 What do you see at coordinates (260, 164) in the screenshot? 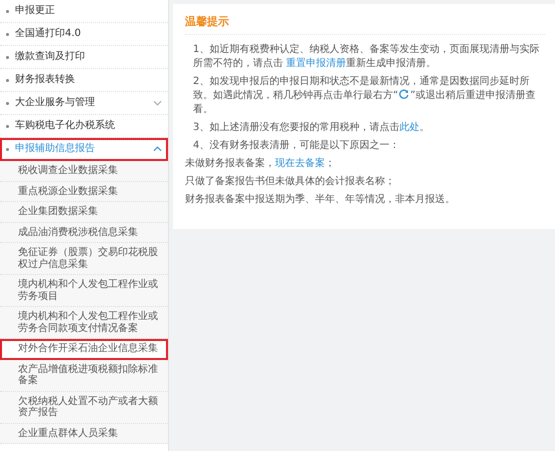
I see `notice-text: 未做财务报表备案，现在去备案；` at bounding box center [260, 164].